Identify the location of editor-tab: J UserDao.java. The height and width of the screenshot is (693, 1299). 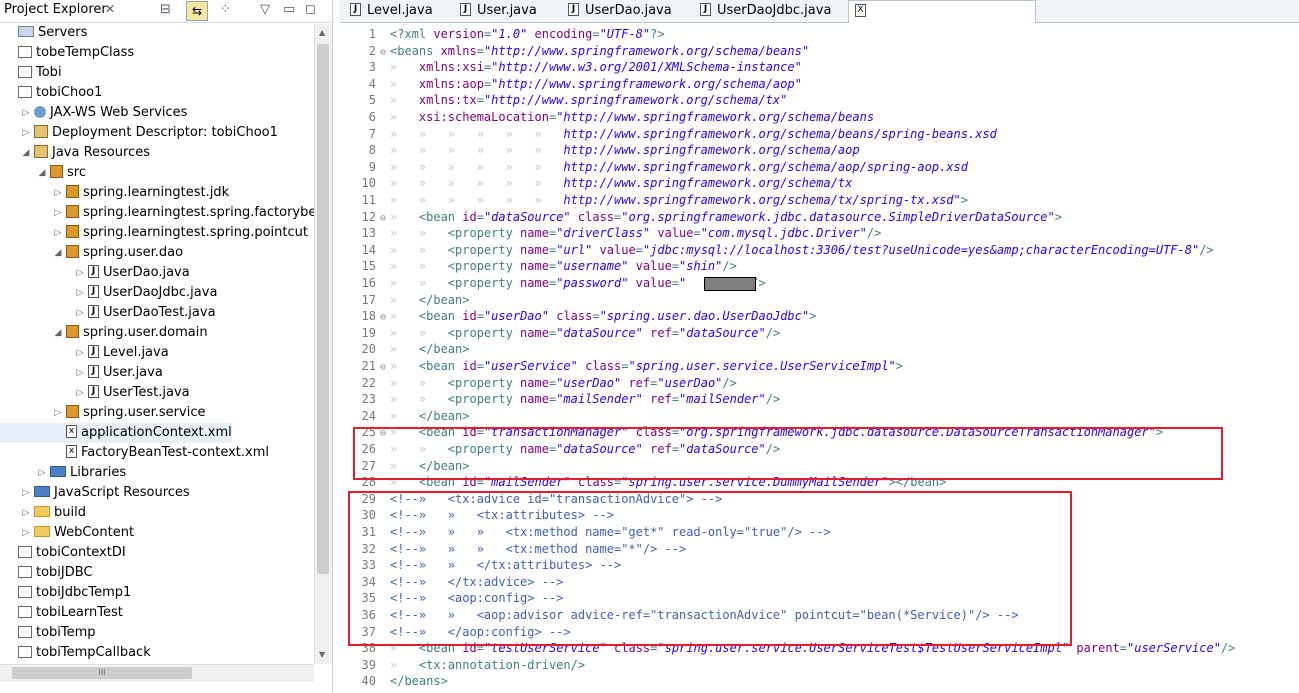
(629, 10).